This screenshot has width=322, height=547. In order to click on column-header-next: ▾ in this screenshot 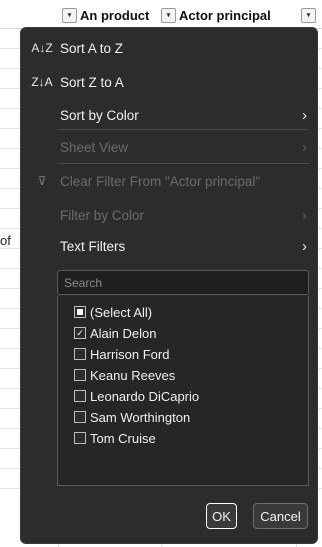, I will do `click(310, 15)`.